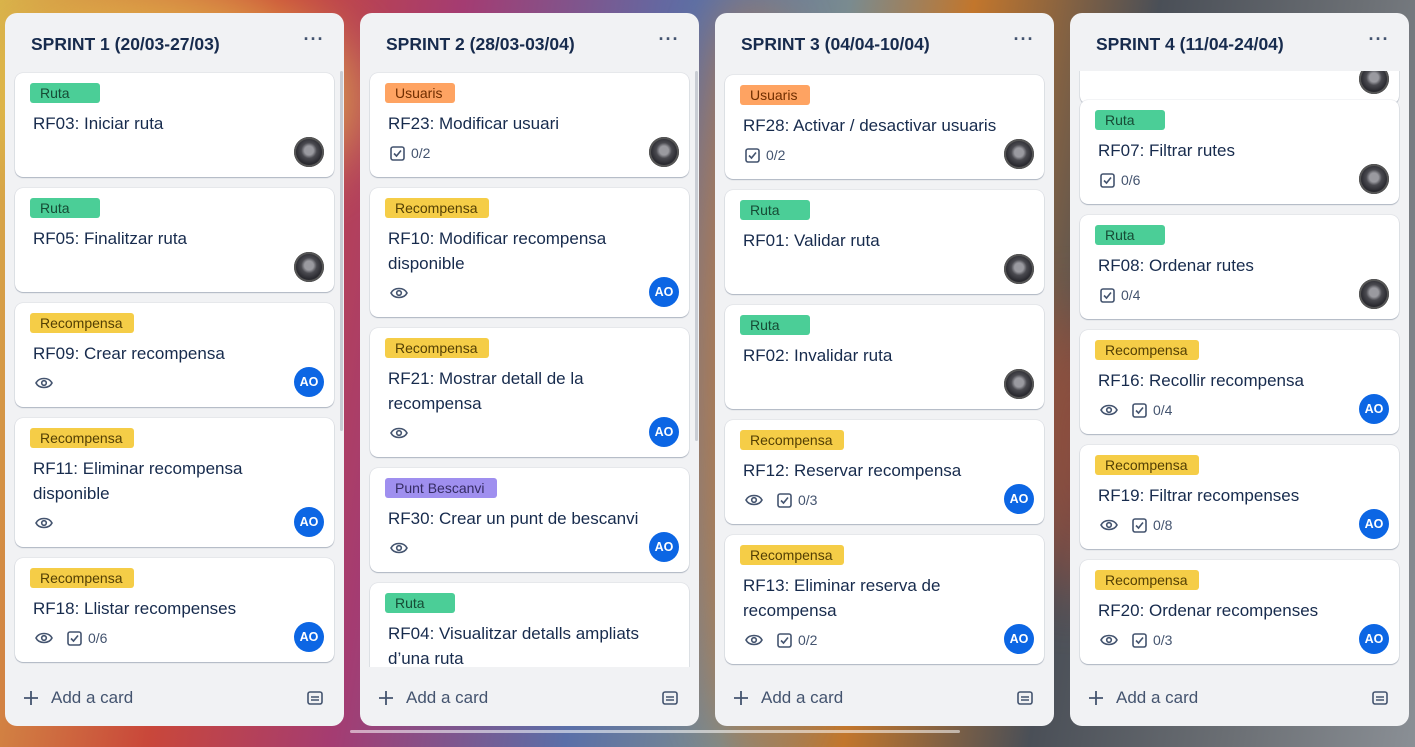  Describe the element at coordinates (1239, 152) in the screenshot. I see `card: Ruta RF07: Filtrar rutes 0/6` at that location.